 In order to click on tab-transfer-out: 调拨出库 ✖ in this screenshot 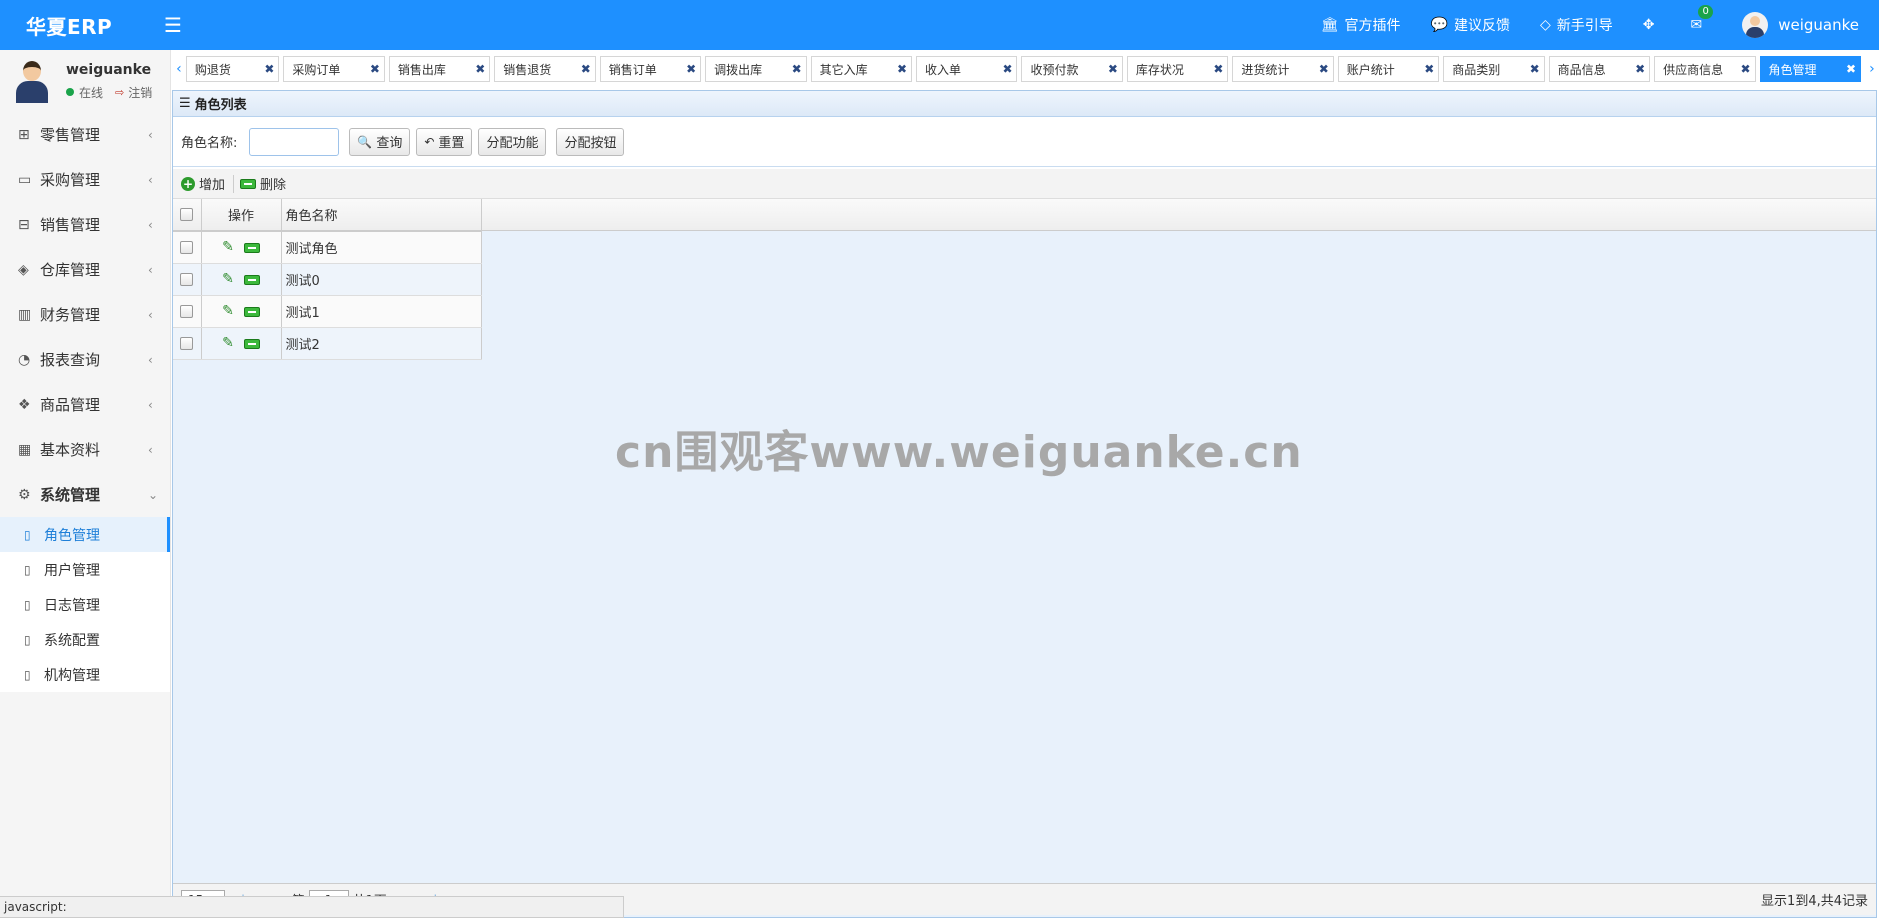, I will do `click(756, 69)`.